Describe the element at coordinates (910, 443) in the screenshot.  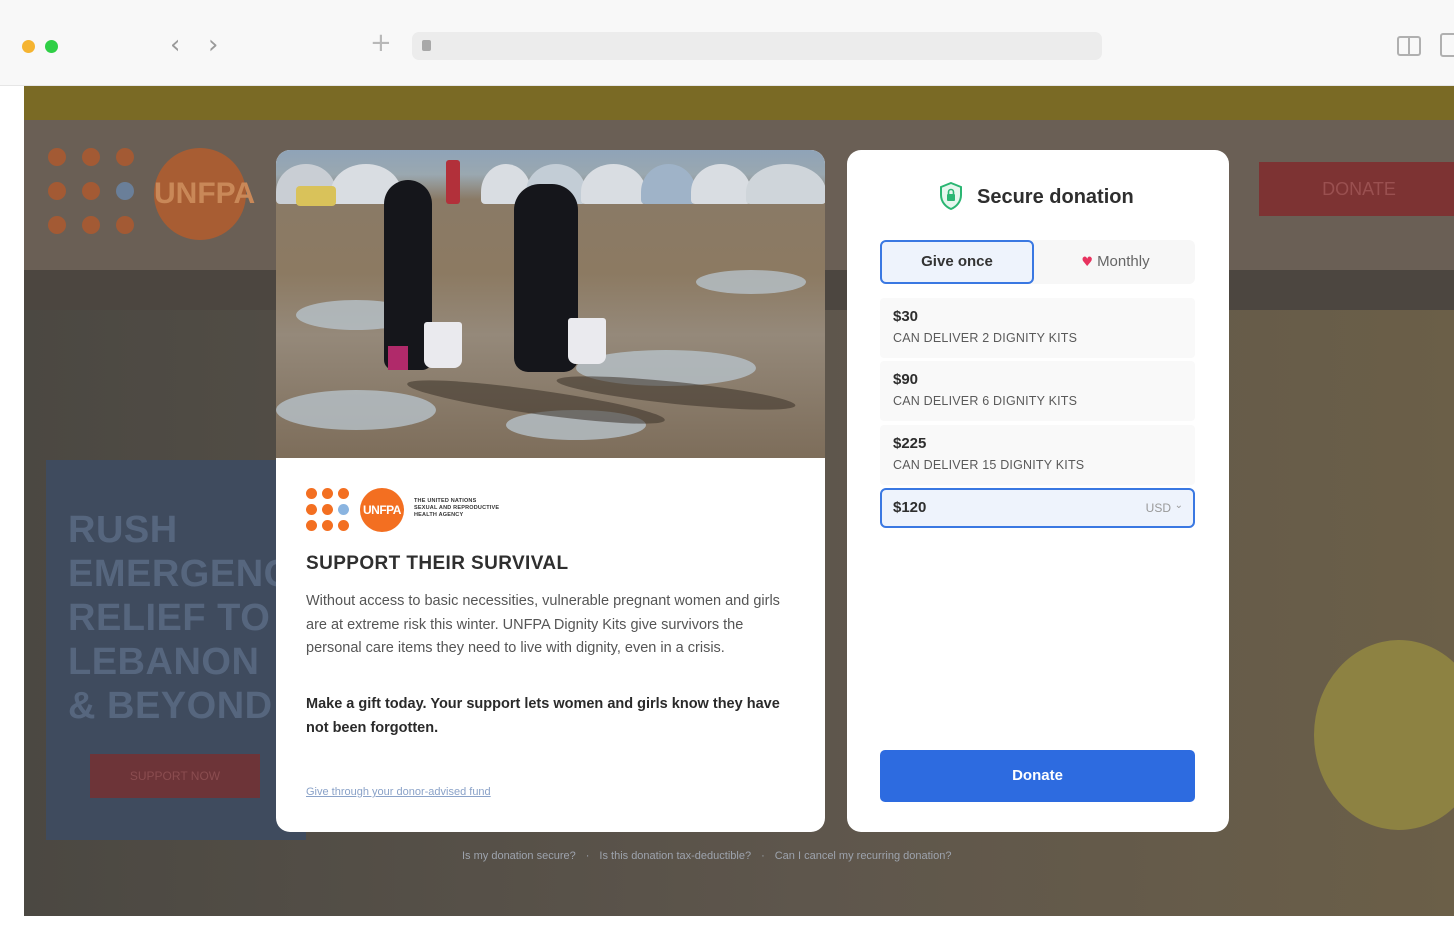
I see `amount-value: $225` at that location.